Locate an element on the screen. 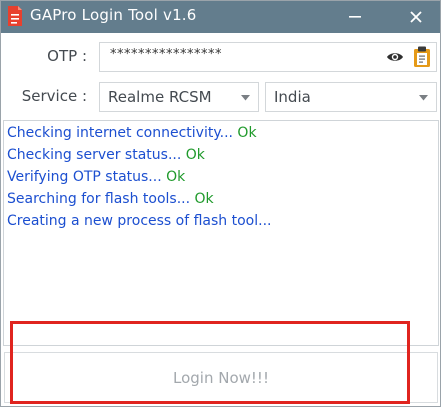  service-selected-value: Realme RCSM is located at coordinates (160, 97).